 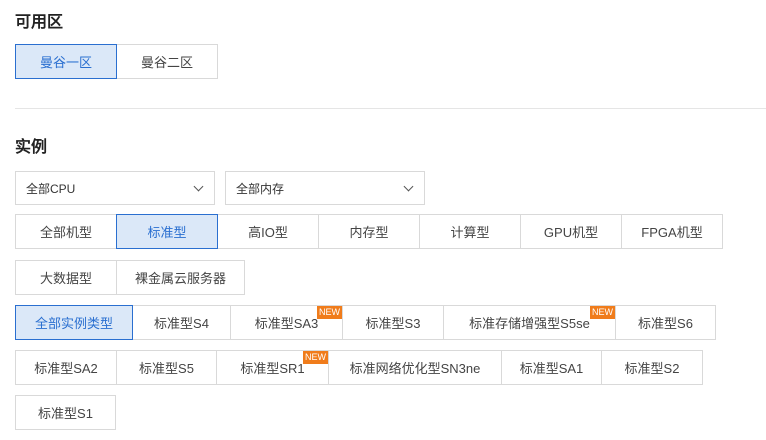 What do you see at coordinates (260, 188) in the screenshot?
I see `memory-select-value: 全部内存` at bounding box center [260, 188].